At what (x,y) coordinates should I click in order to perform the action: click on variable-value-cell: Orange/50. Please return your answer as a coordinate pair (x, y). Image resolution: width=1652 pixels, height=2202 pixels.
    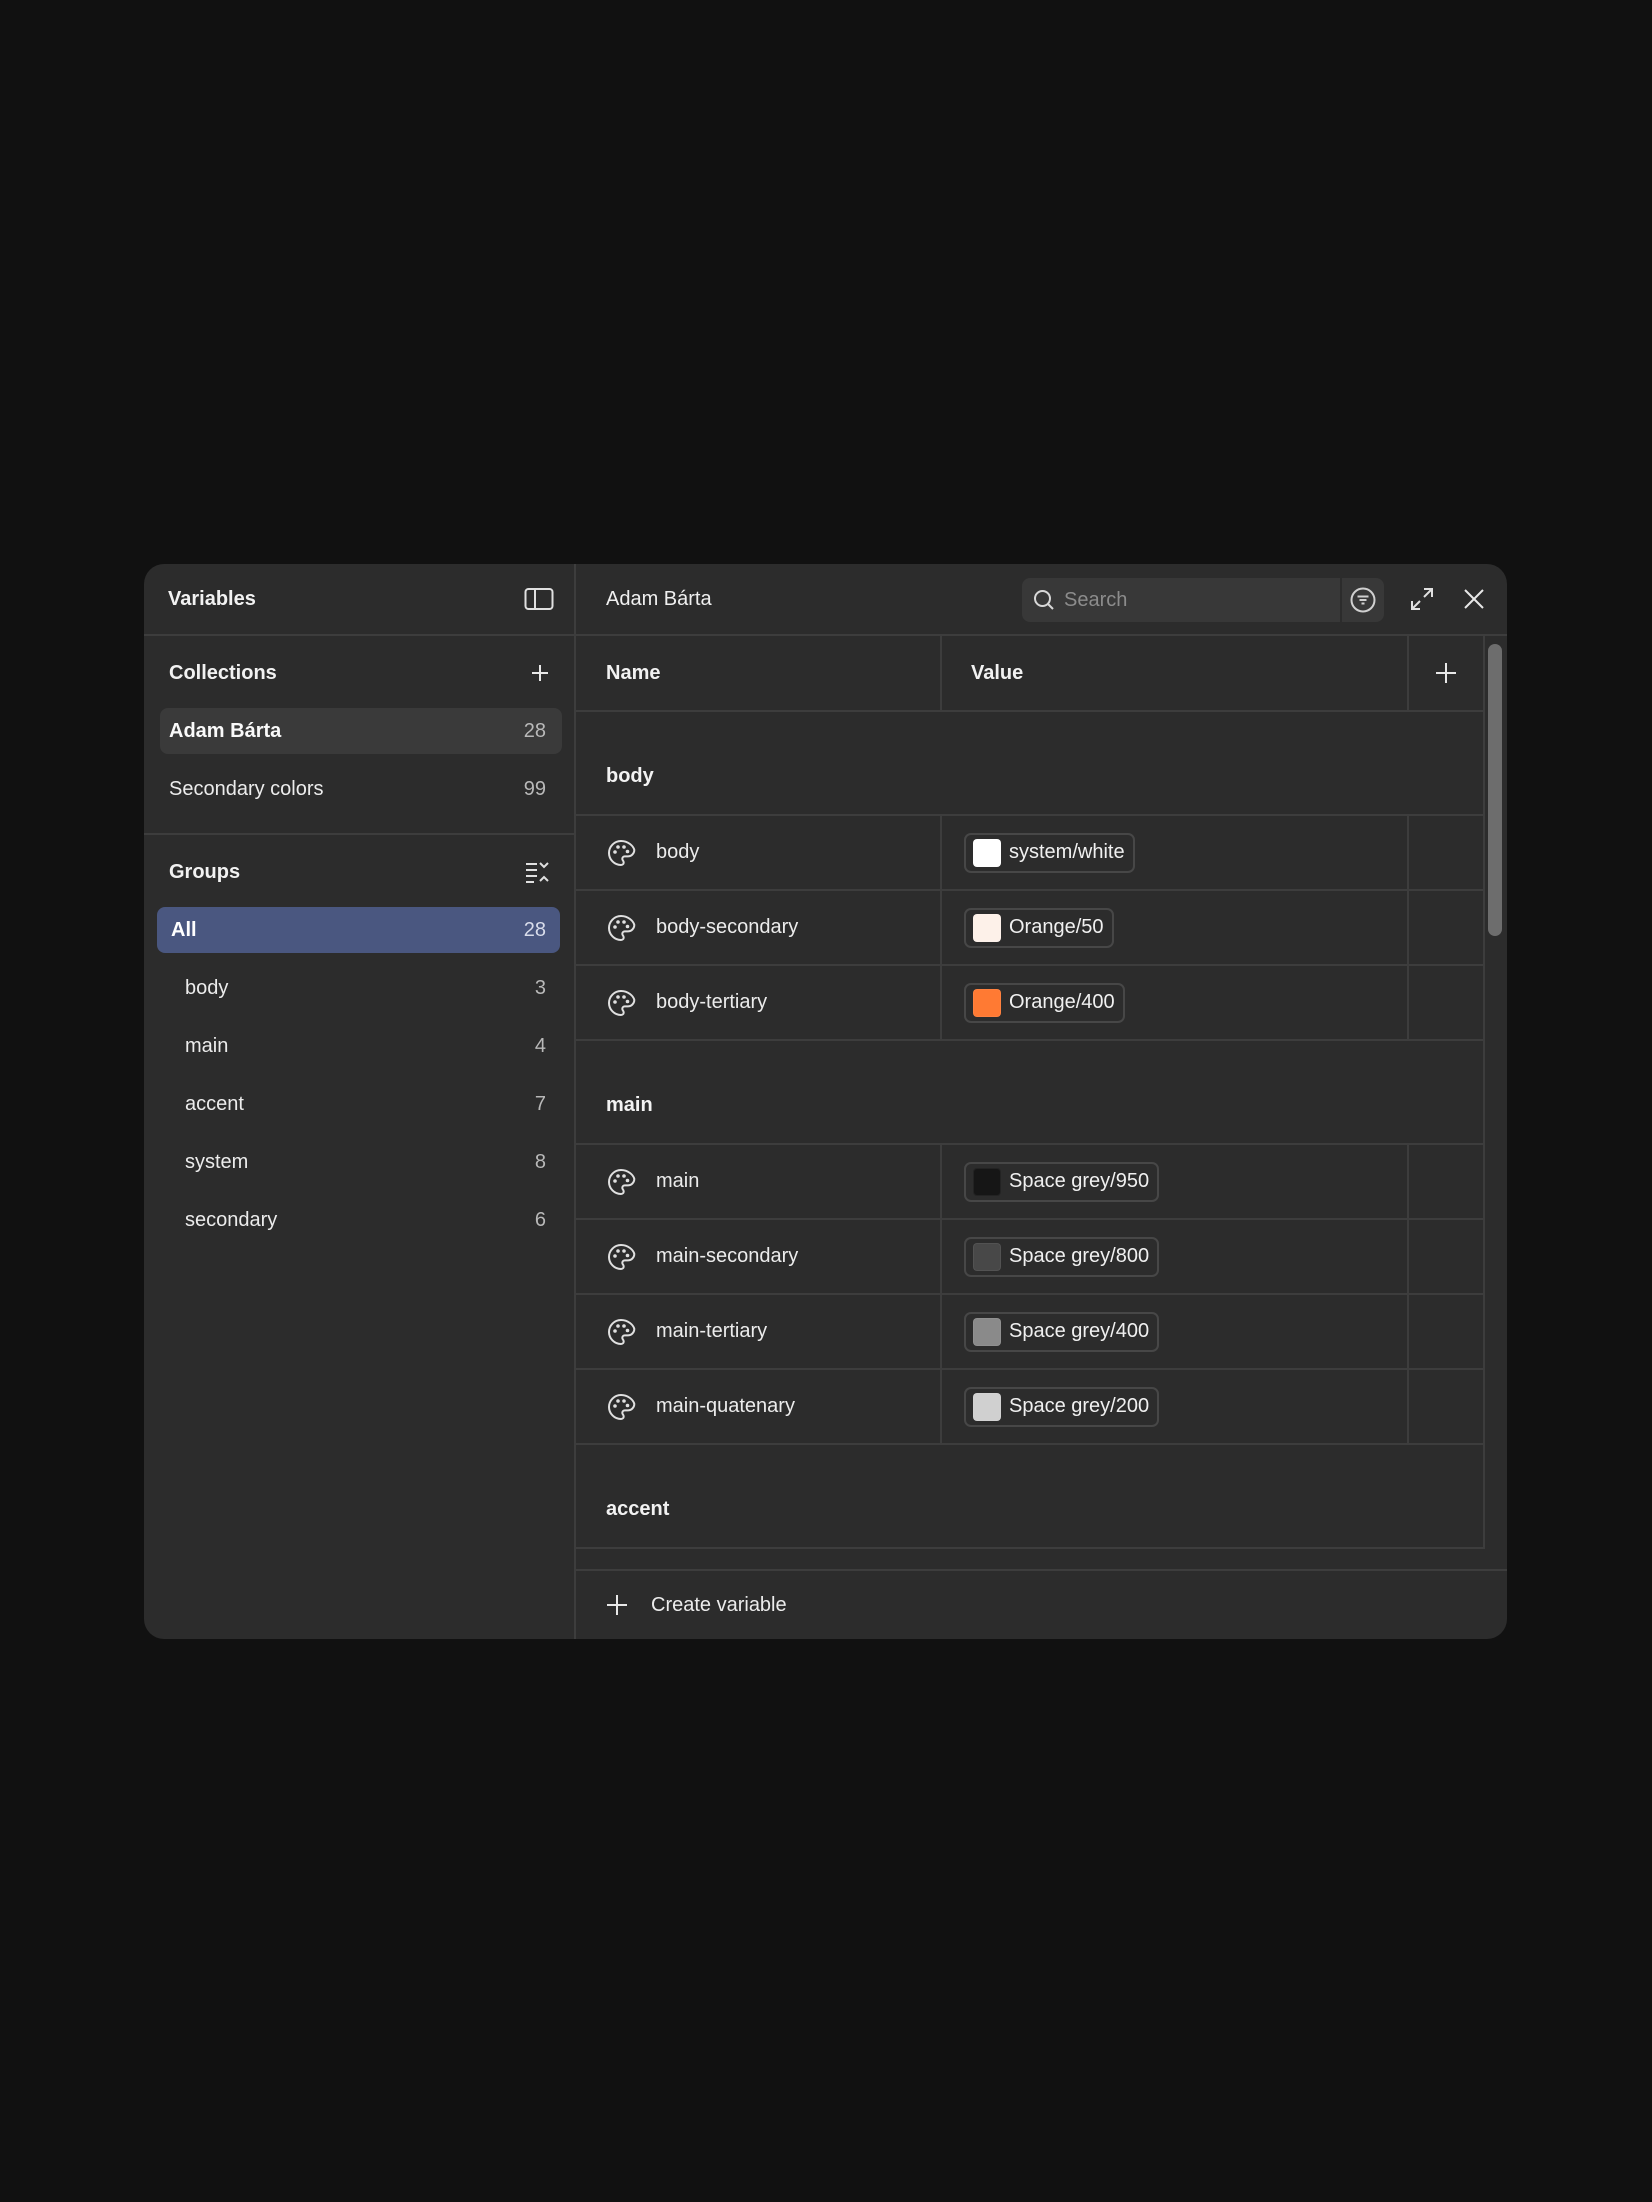
    Looking at the image, I should click on (1175, 927).